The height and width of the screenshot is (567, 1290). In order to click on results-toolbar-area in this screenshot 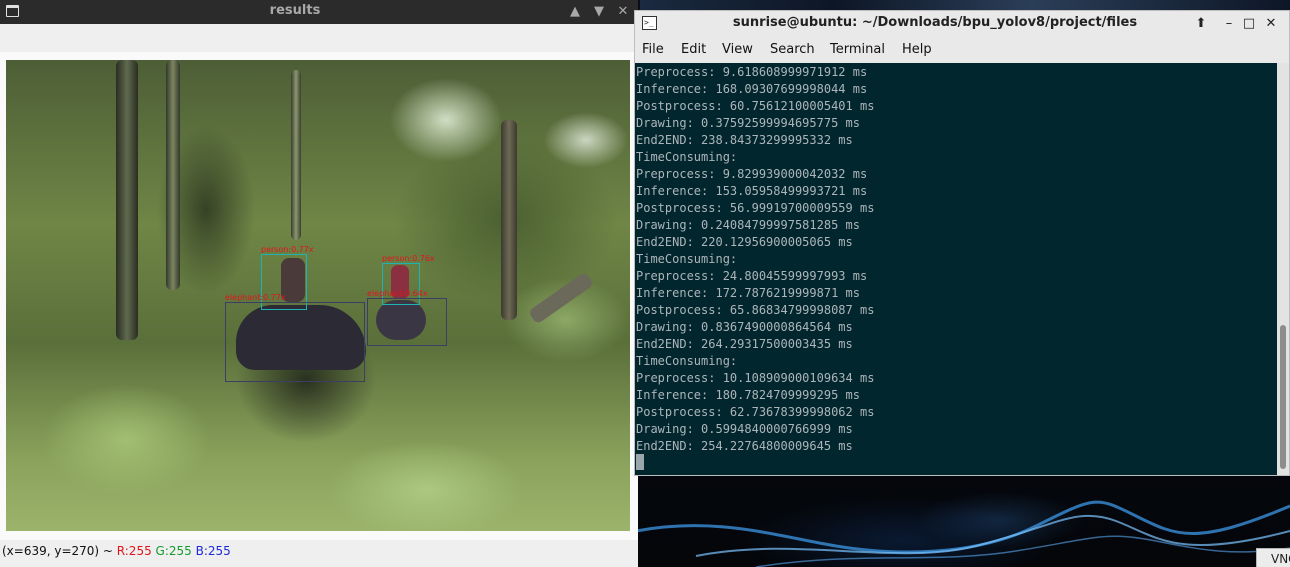, I will do `click(319, 38)`.